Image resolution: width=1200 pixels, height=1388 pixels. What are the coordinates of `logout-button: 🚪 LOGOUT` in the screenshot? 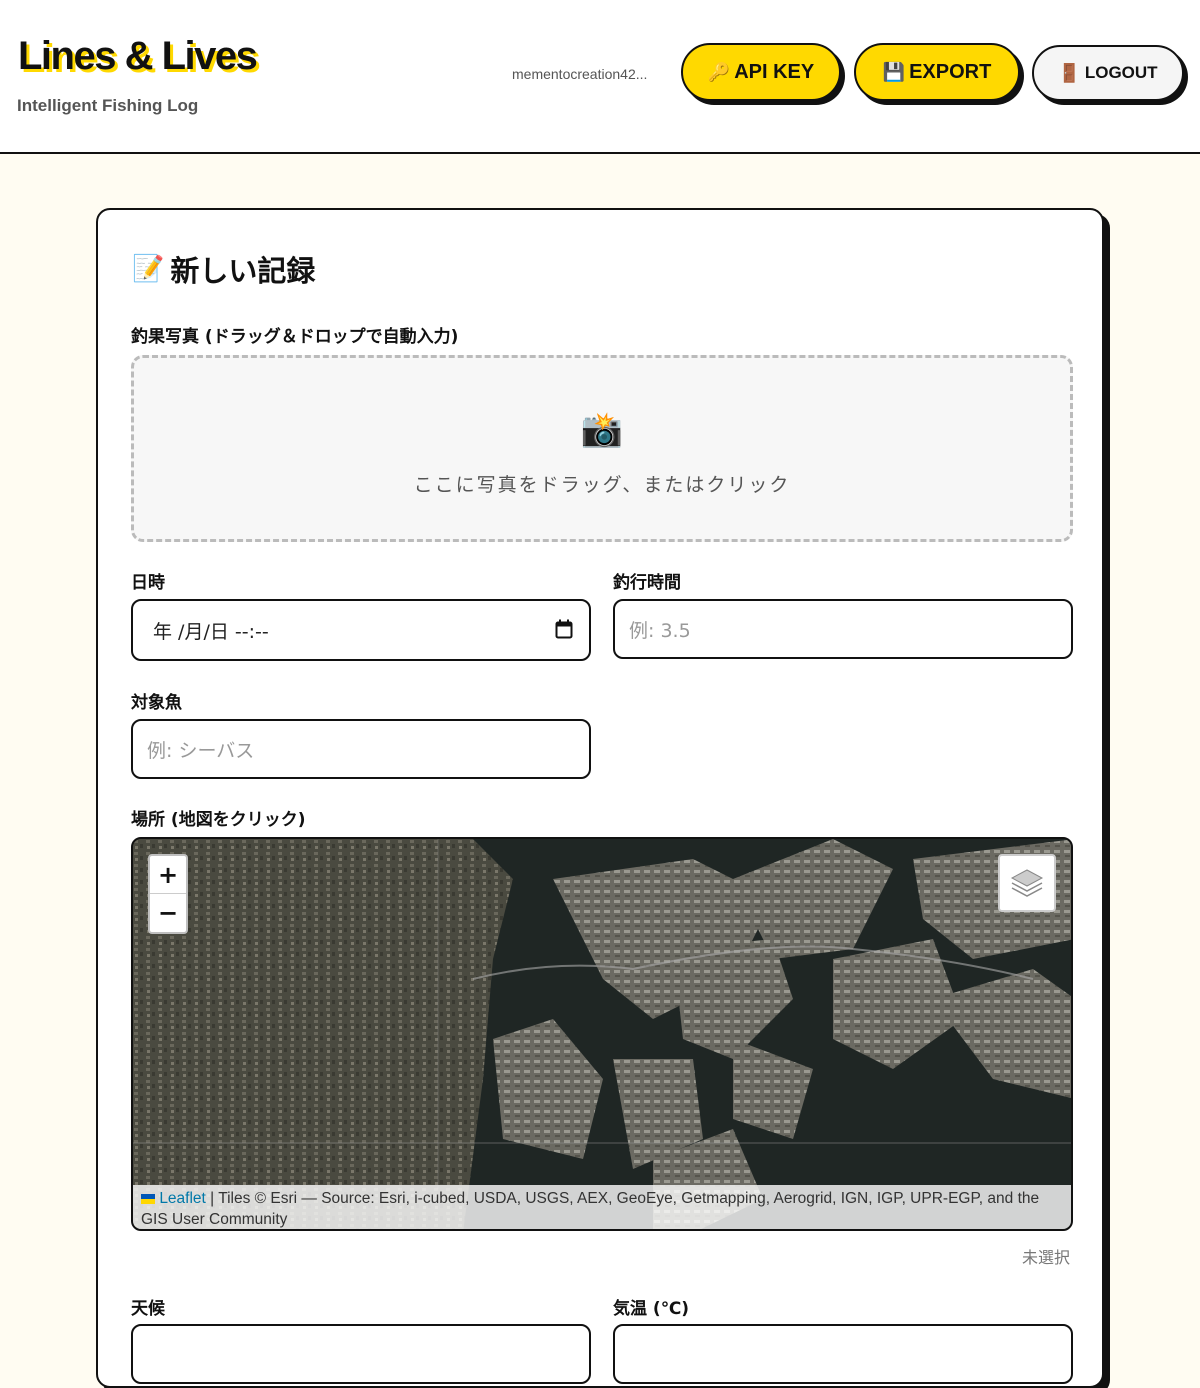 It's located at (1108, 73).